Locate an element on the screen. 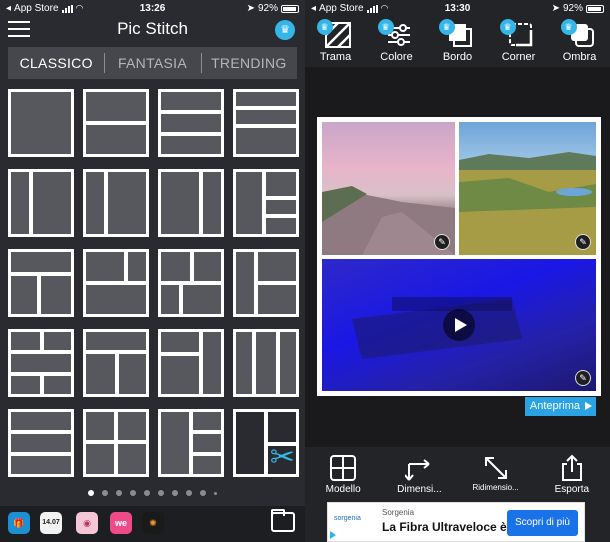 The width and height of the screenshot is (610, 542). premium-crown-icon: ♛ is located at coordinates (285, 30).